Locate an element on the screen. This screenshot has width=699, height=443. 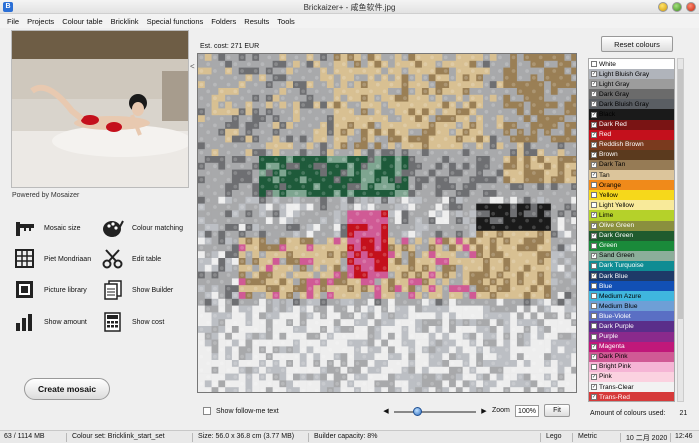
colour-row: ✓ Pink is located at coordinates (631, 376).